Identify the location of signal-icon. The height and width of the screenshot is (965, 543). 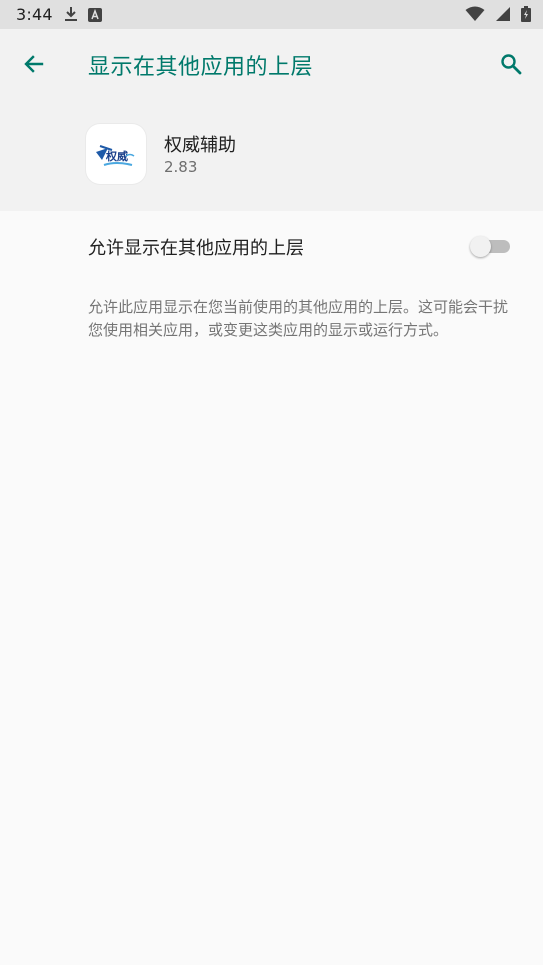
(503, 16).